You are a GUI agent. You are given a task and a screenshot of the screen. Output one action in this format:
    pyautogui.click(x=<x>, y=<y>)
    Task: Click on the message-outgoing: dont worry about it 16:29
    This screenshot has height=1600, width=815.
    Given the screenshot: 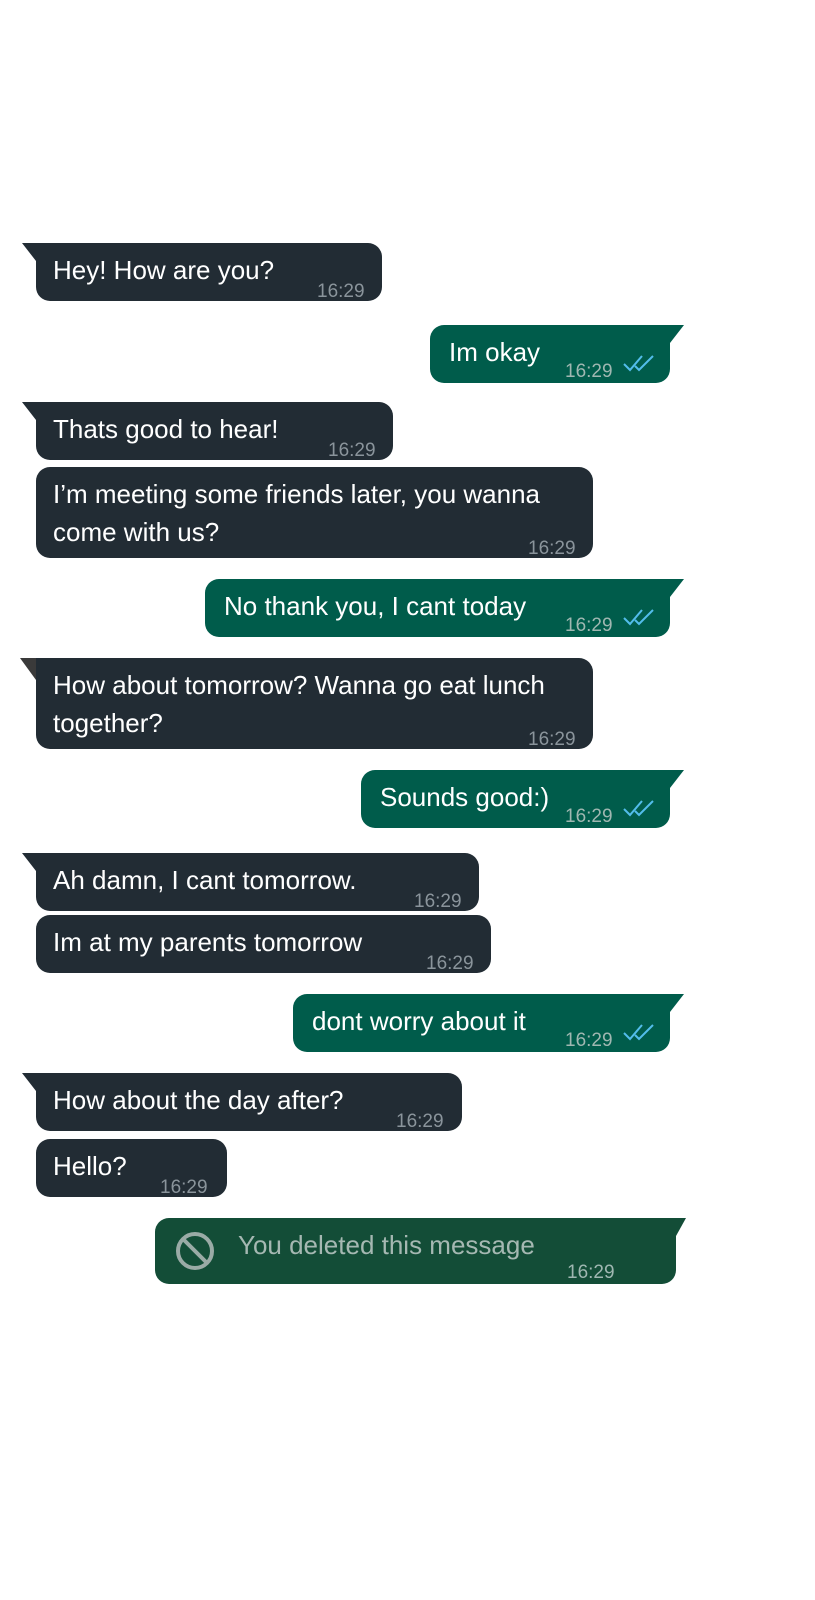 What is the action you would take?
    pyautogui.click(x=488, y=1023)
    